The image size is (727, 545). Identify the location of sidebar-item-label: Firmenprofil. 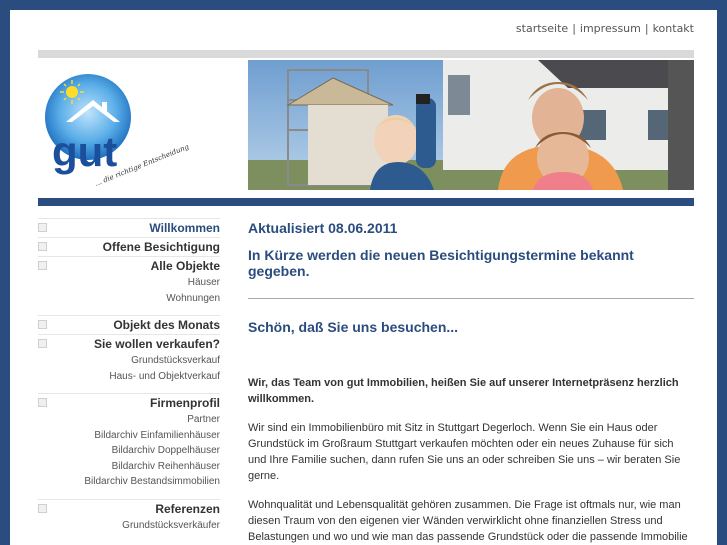
(184, 403).